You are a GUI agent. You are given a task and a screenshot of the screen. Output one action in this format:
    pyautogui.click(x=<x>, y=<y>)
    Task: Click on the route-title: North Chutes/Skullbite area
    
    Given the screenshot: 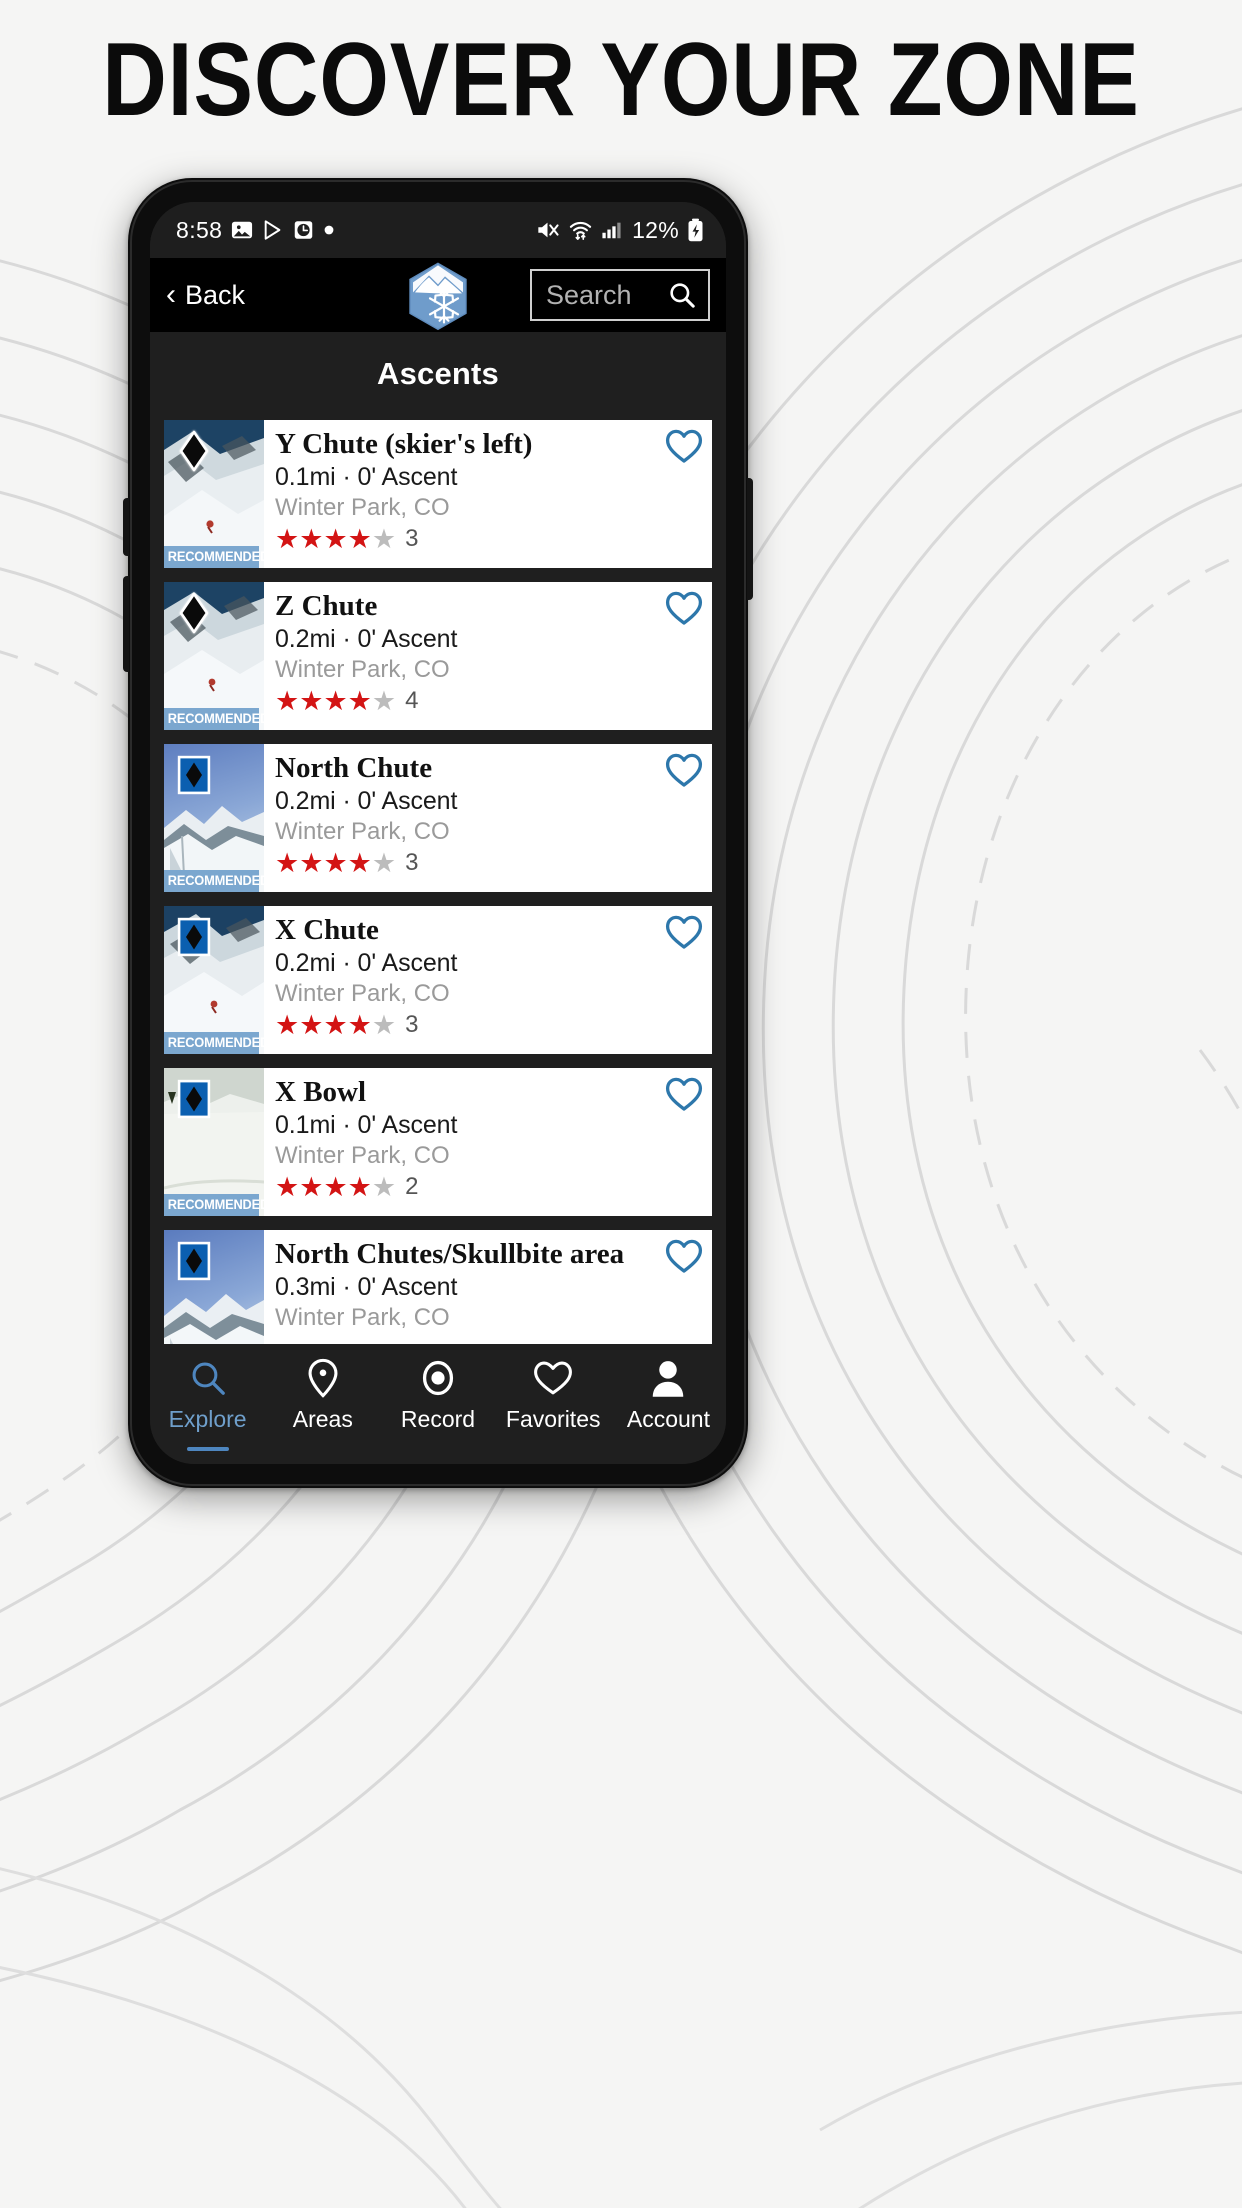 What is the action you would take?
    pyautogui.click(x=450, y=1254)
    